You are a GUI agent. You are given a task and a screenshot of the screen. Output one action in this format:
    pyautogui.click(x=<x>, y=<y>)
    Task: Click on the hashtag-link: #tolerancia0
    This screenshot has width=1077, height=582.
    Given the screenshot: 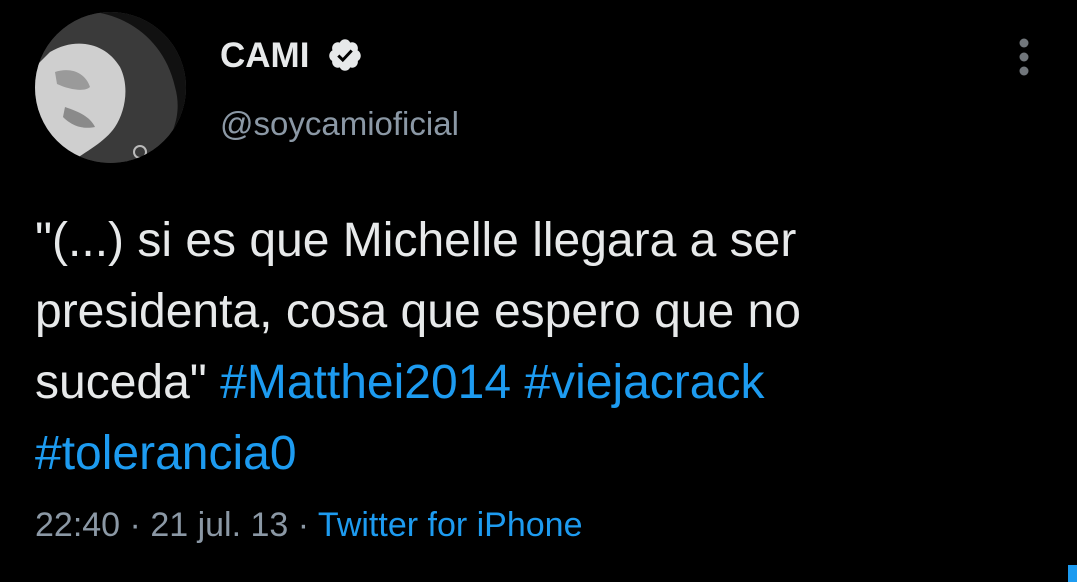 What is the action you would take?
    pyautogui.click(x=166, y=453)
    